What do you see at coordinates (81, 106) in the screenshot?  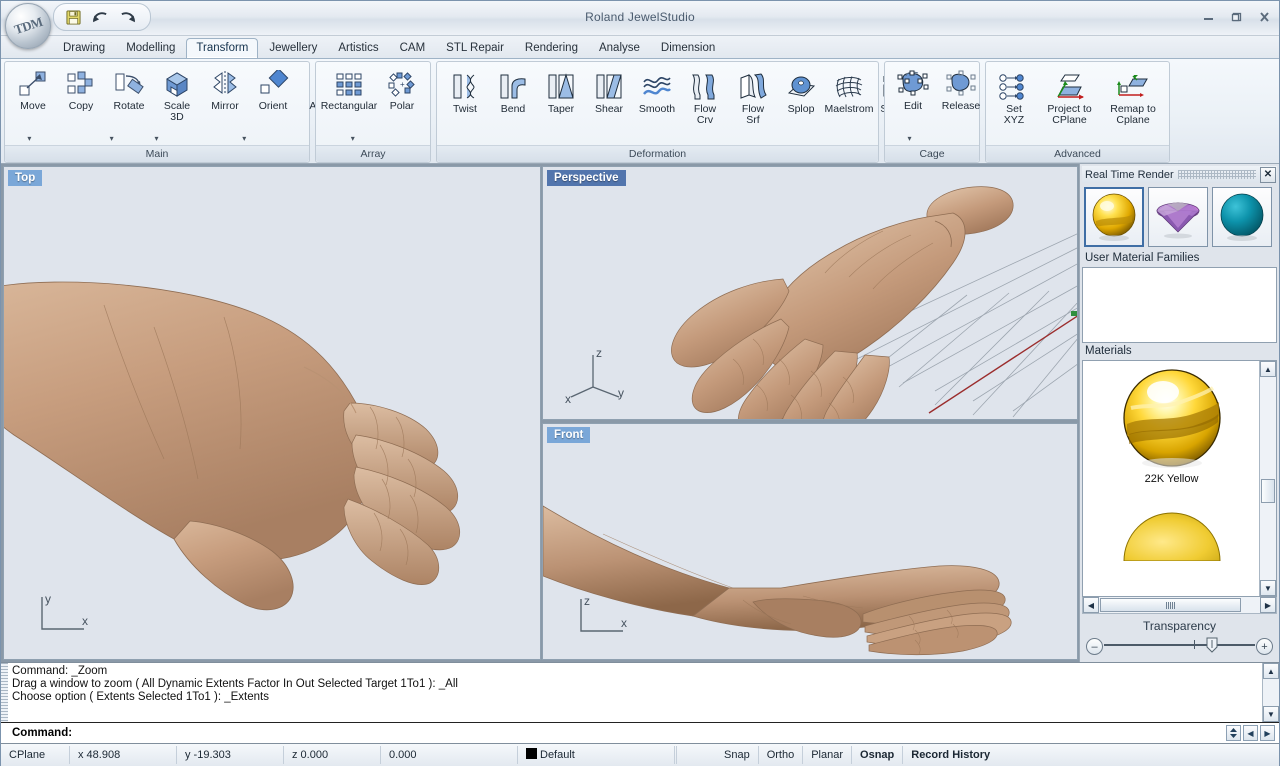 I see `ribbon-button-copy-label: Copy` at bounding box center [81, 106].